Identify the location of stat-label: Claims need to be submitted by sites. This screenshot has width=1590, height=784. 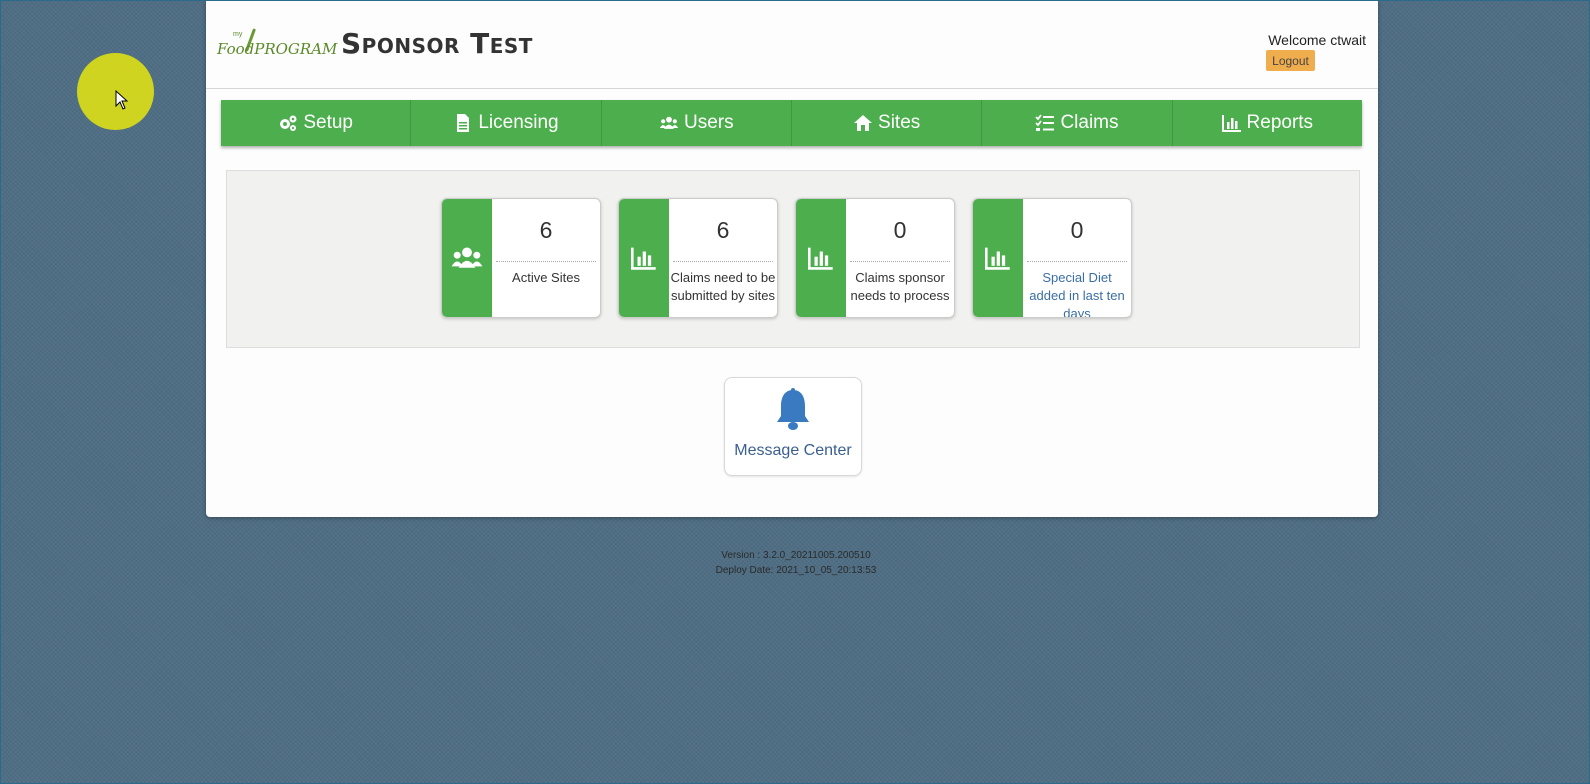
(723, 286).